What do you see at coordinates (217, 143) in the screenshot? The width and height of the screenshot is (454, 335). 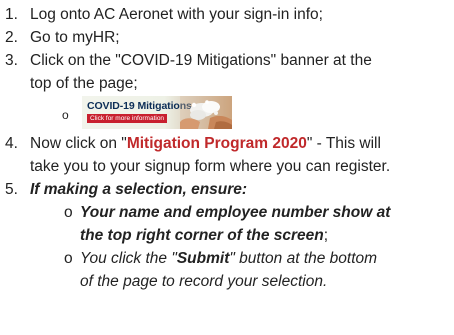 I see `mitigation-program-link: Mitigation Program 2020` at bounding box center [217, 143].